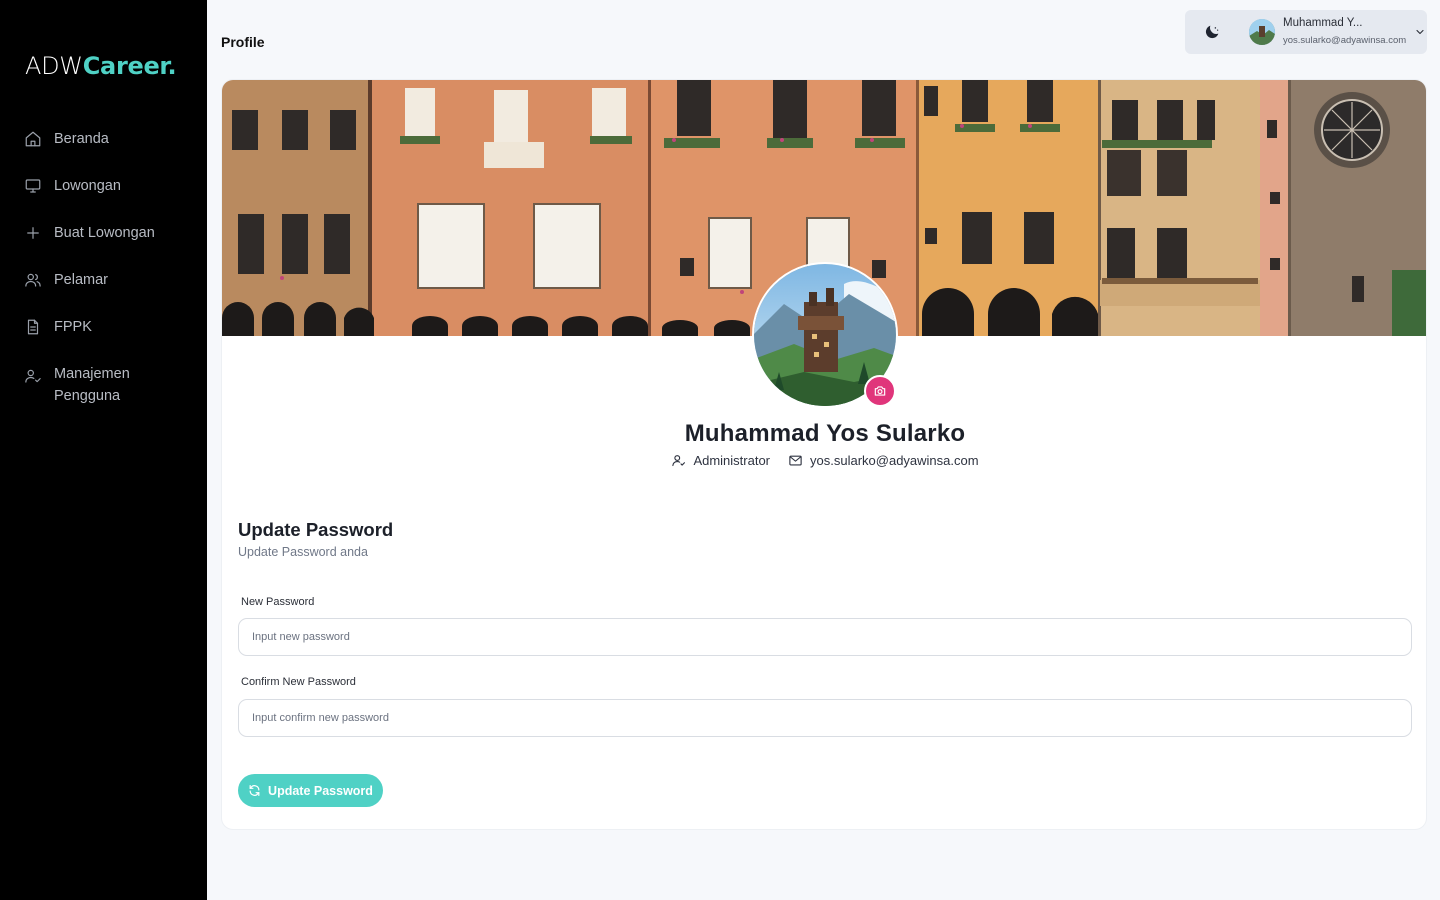 Image resolution: width=1440 pixels, height=900 pixels. I want to click on update-password-button: Update Password, so click(310, 790).